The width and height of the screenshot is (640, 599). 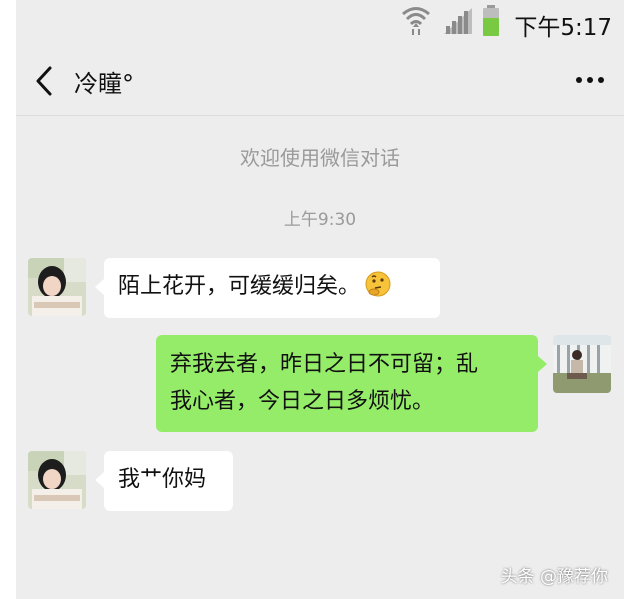 I want to click on wifi-icon, so click(x=416, y=21).